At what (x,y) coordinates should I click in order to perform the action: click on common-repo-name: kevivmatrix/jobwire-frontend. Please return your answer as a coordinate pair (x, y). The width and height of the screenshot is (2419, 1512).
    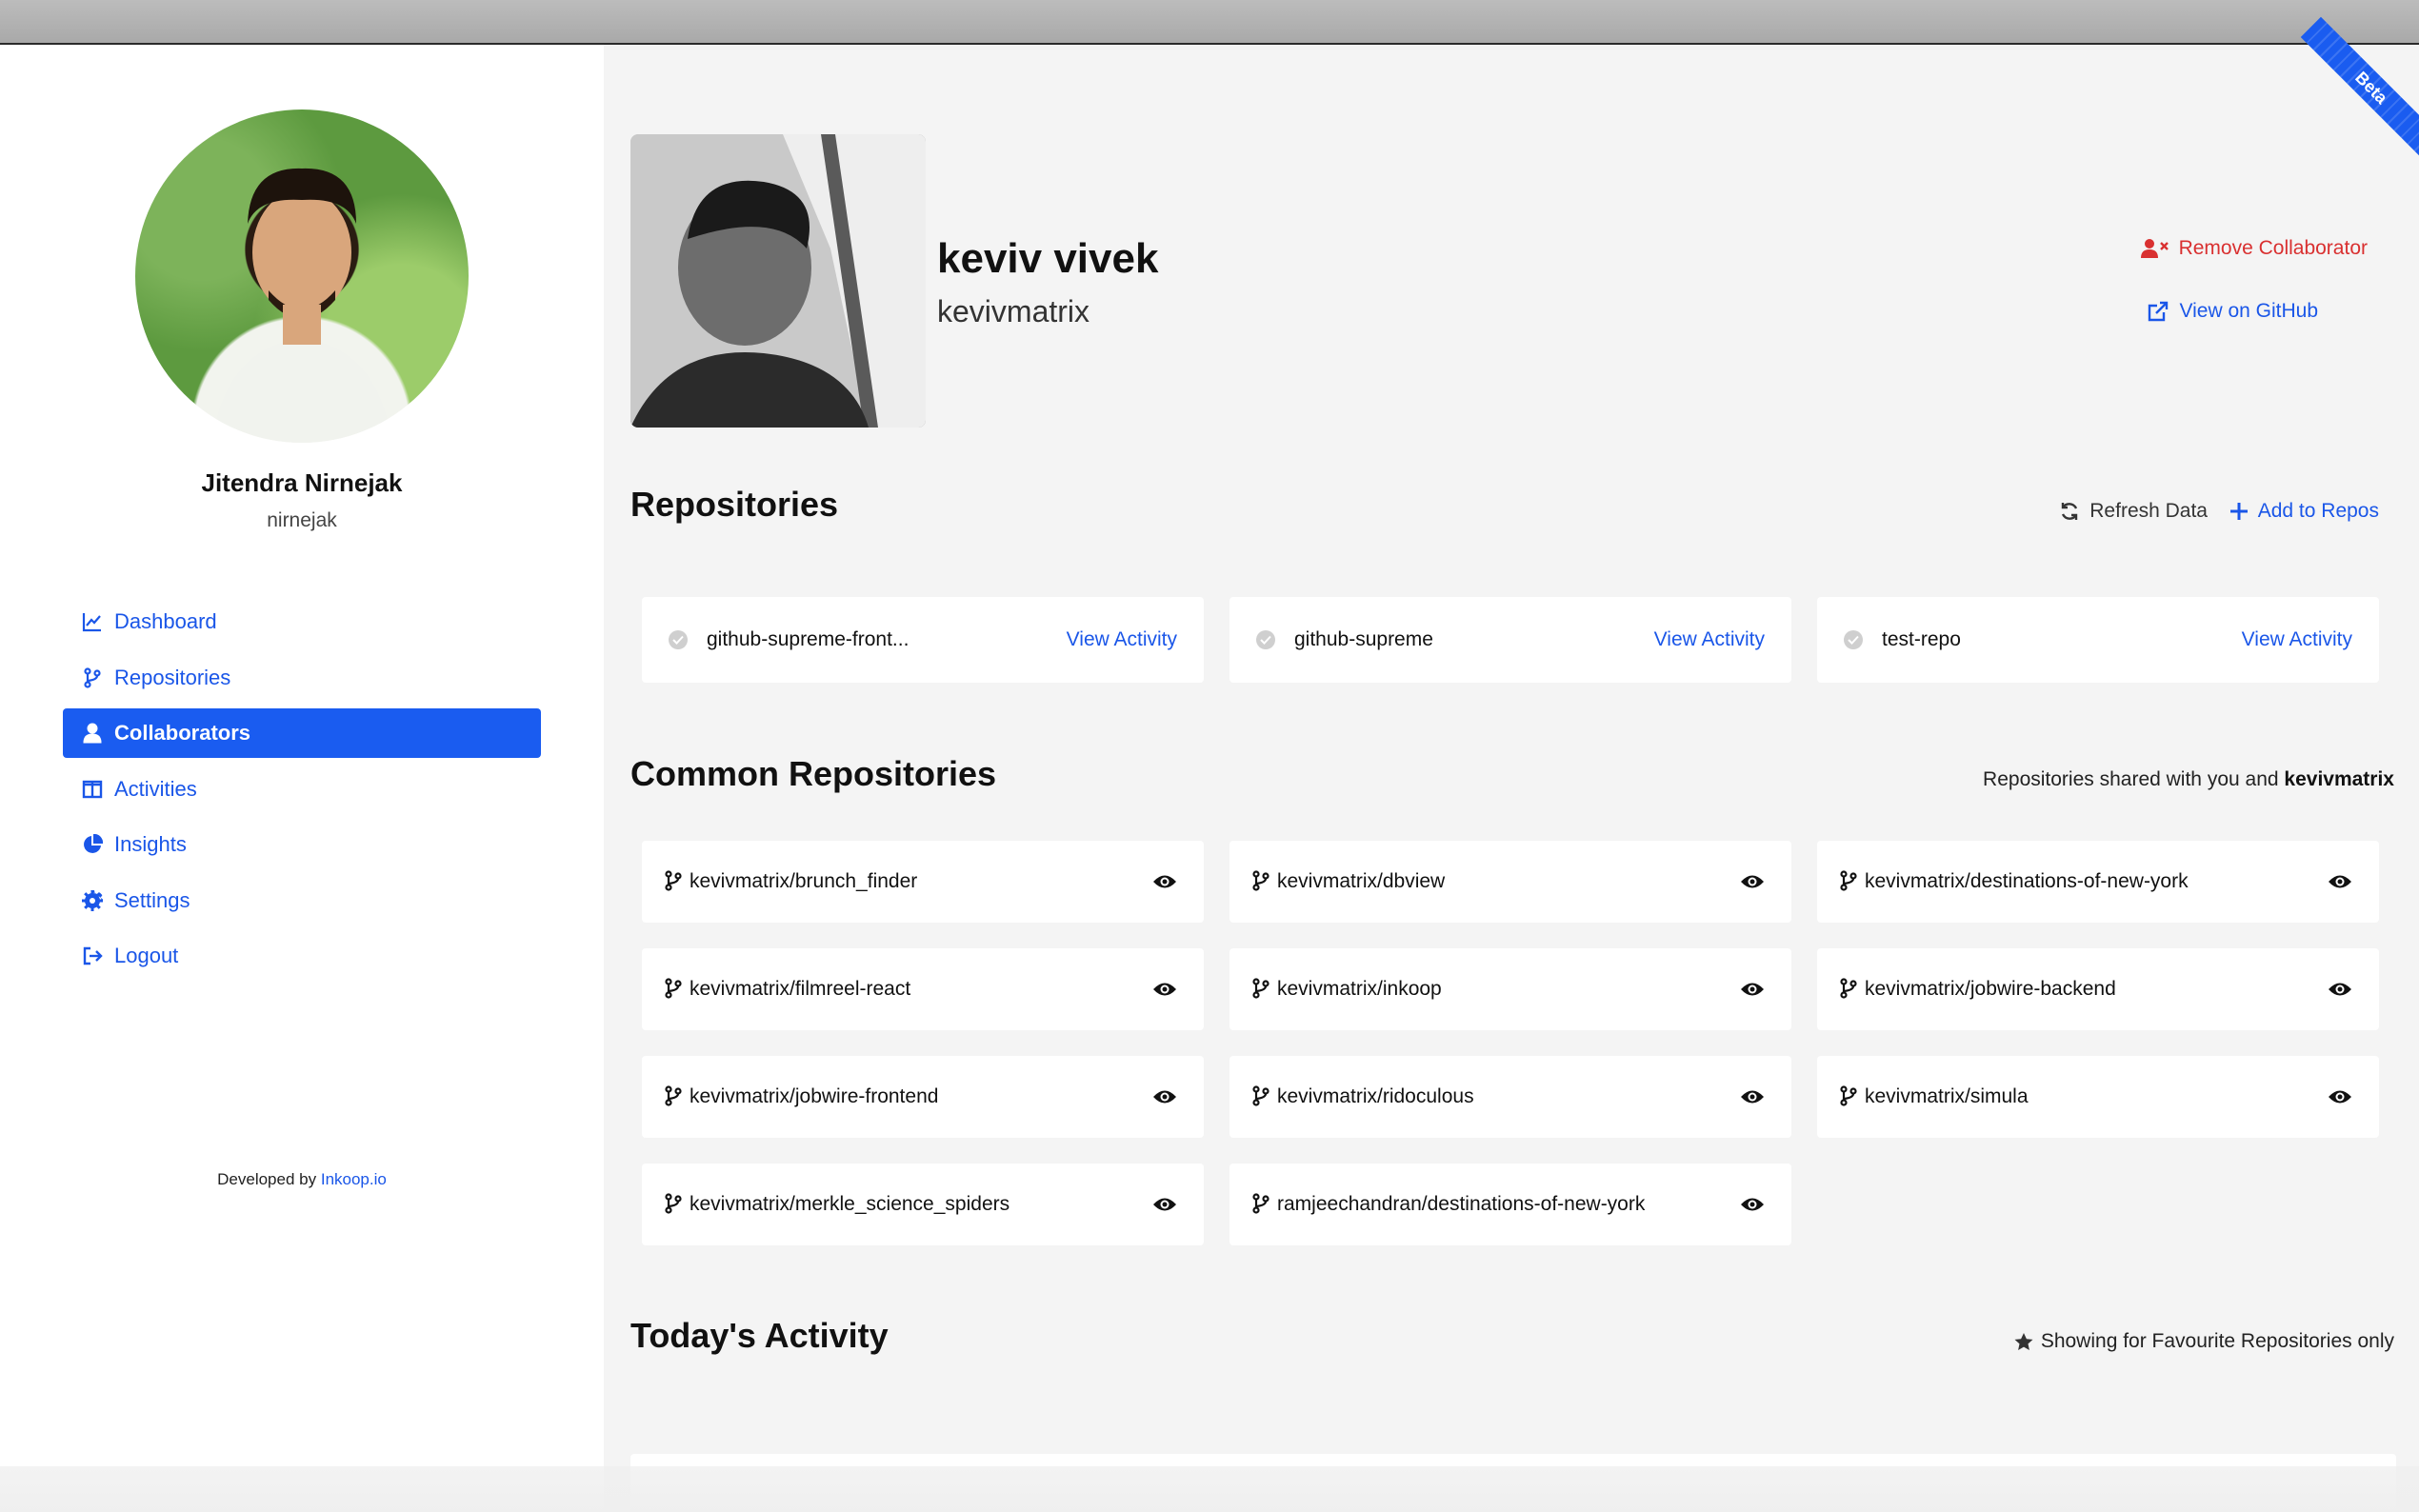
    Looking at the image, I should click on (814, 1096).